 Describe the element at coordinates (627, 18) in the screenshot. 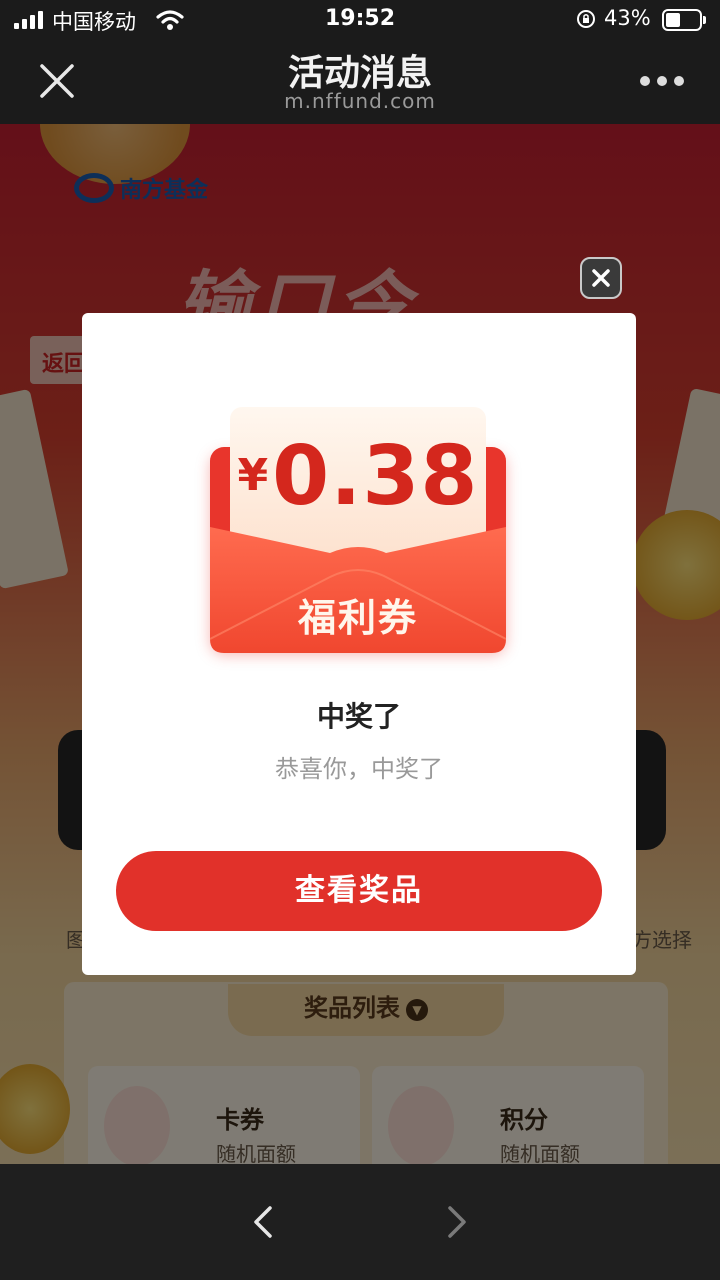

I see `battery-percent: 43%` at that location.